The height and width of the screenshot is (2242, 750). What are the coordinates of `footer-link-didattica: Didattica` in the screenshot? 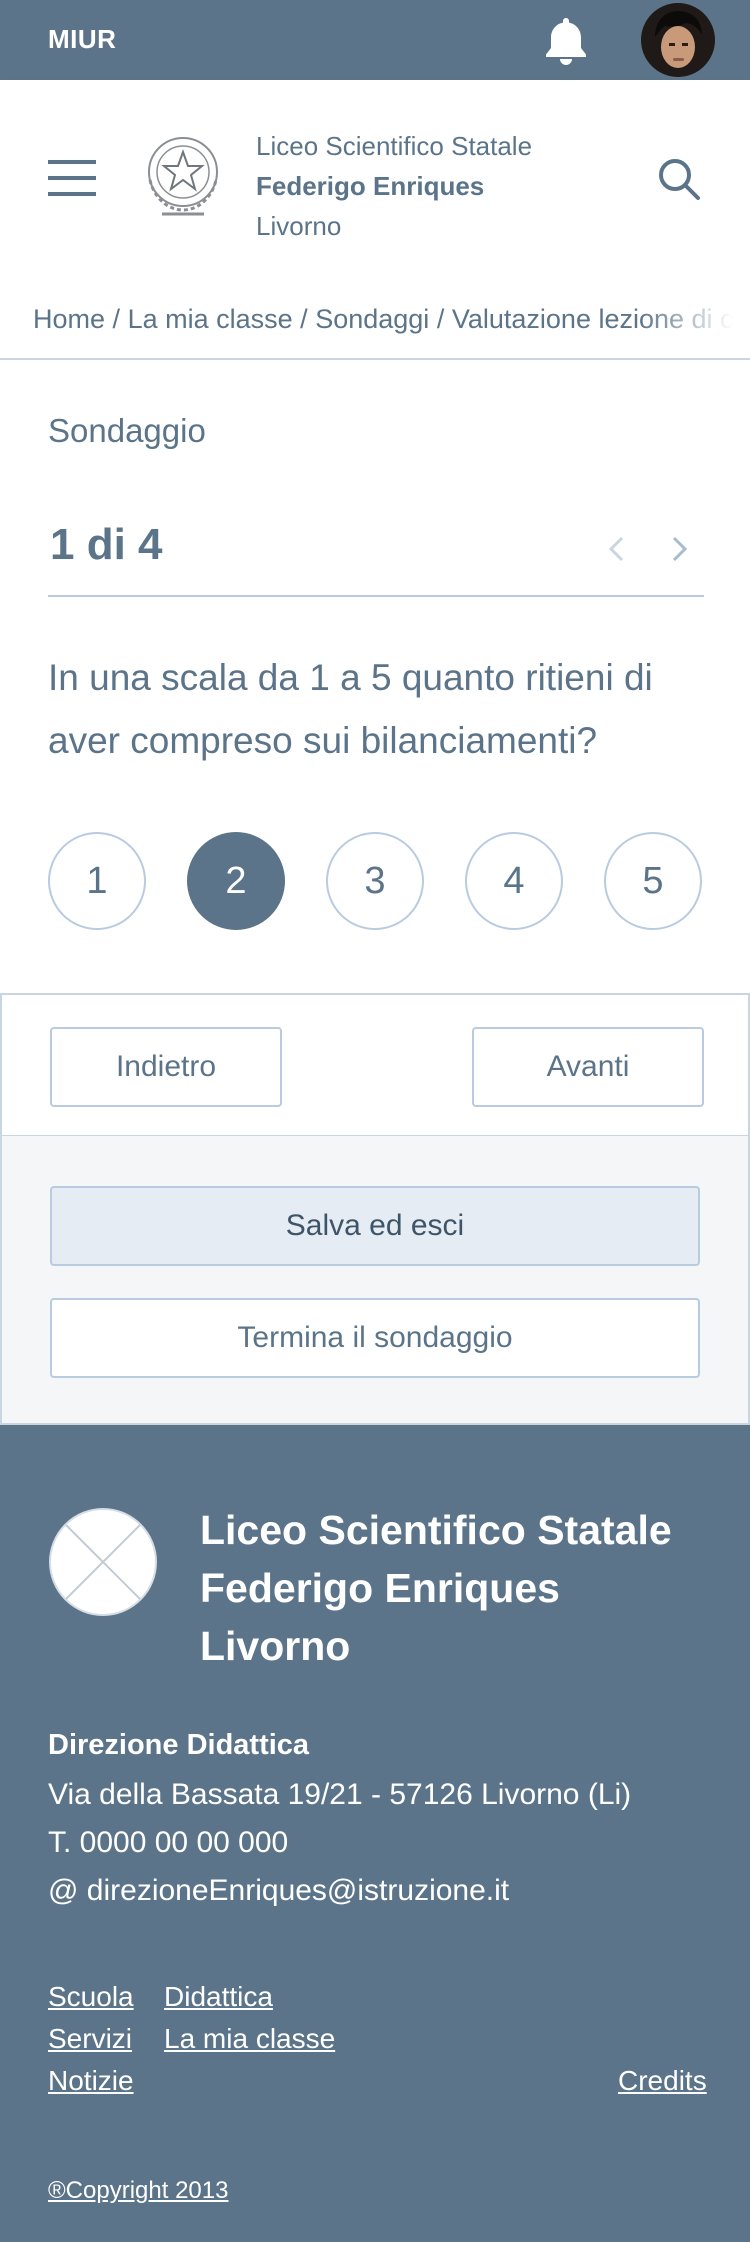 It's located at (218, 1997).